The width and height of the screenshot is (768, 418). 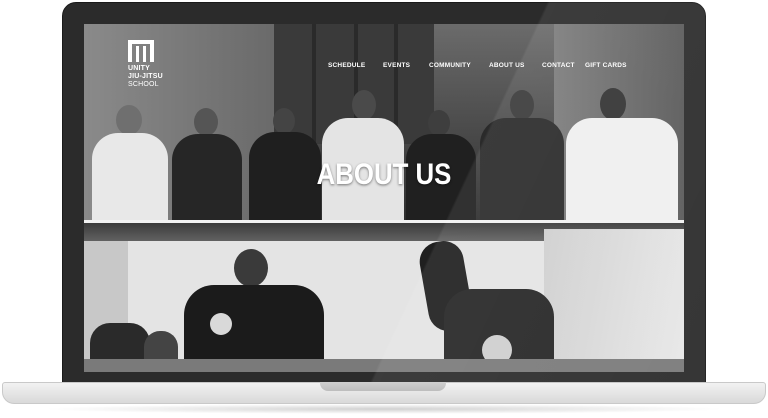 I want to click on nav-item-community: COMMUNITY, so click(x=450, y=65).